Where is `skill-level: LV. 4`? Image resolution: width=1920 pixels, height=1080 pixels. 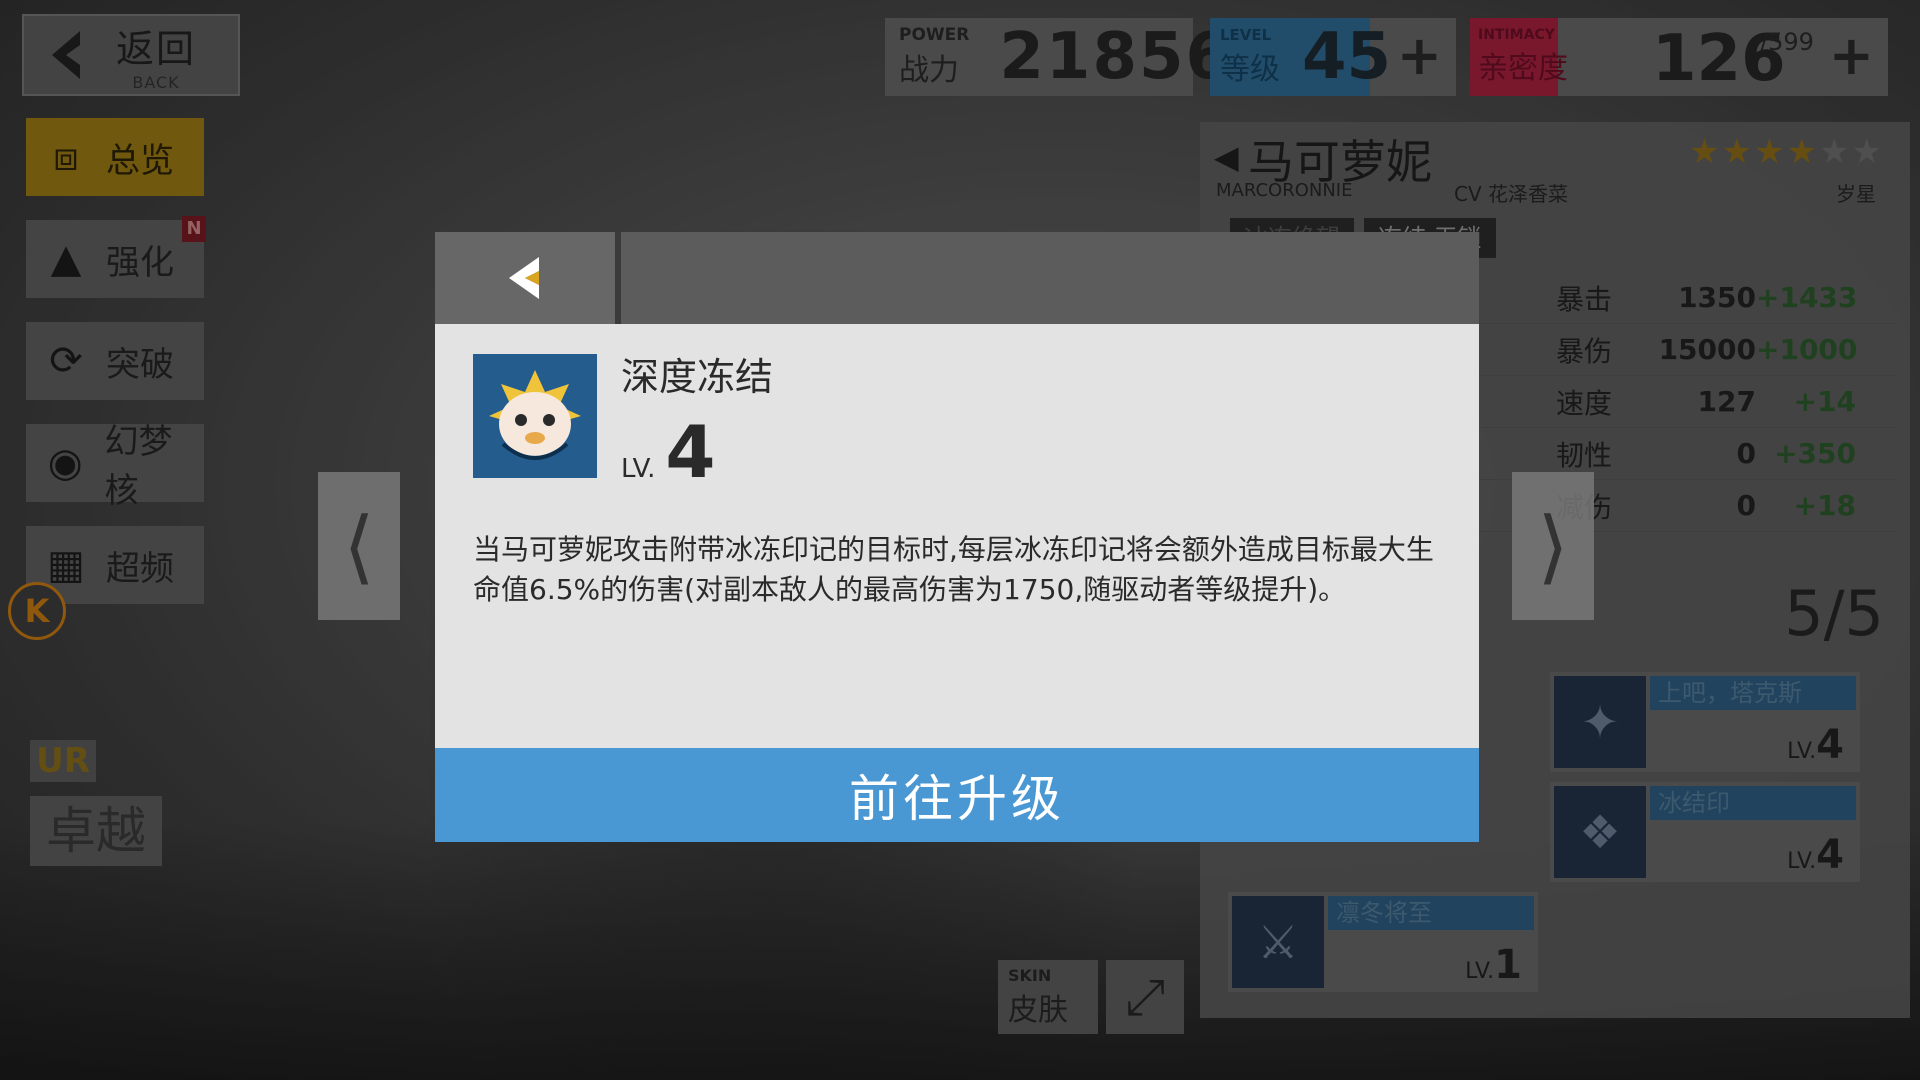 skill-level: LV. 4 is located at coordinates (668, 452).